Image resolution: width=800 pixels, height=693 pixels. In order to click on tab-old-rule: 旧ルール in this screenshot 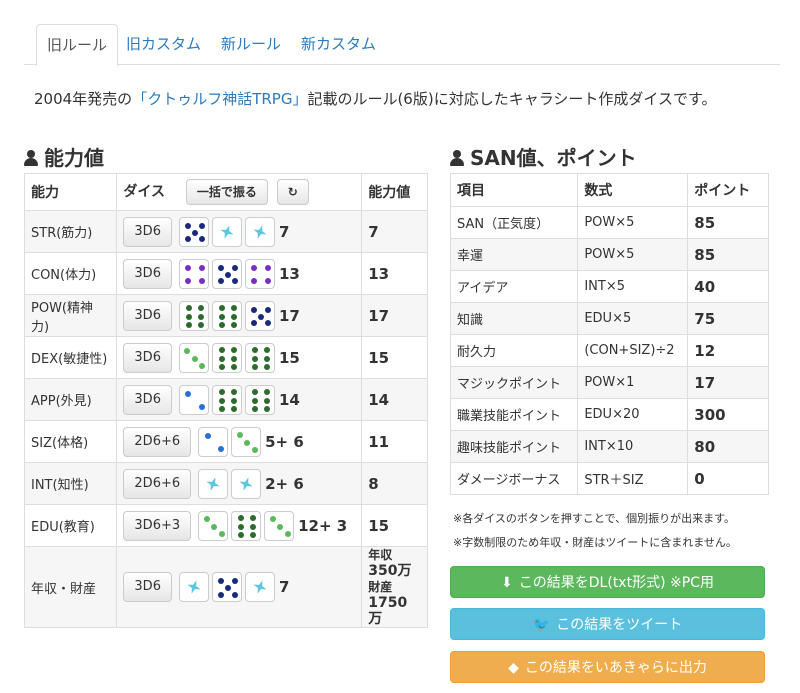, I will do `click(77, 45)`.